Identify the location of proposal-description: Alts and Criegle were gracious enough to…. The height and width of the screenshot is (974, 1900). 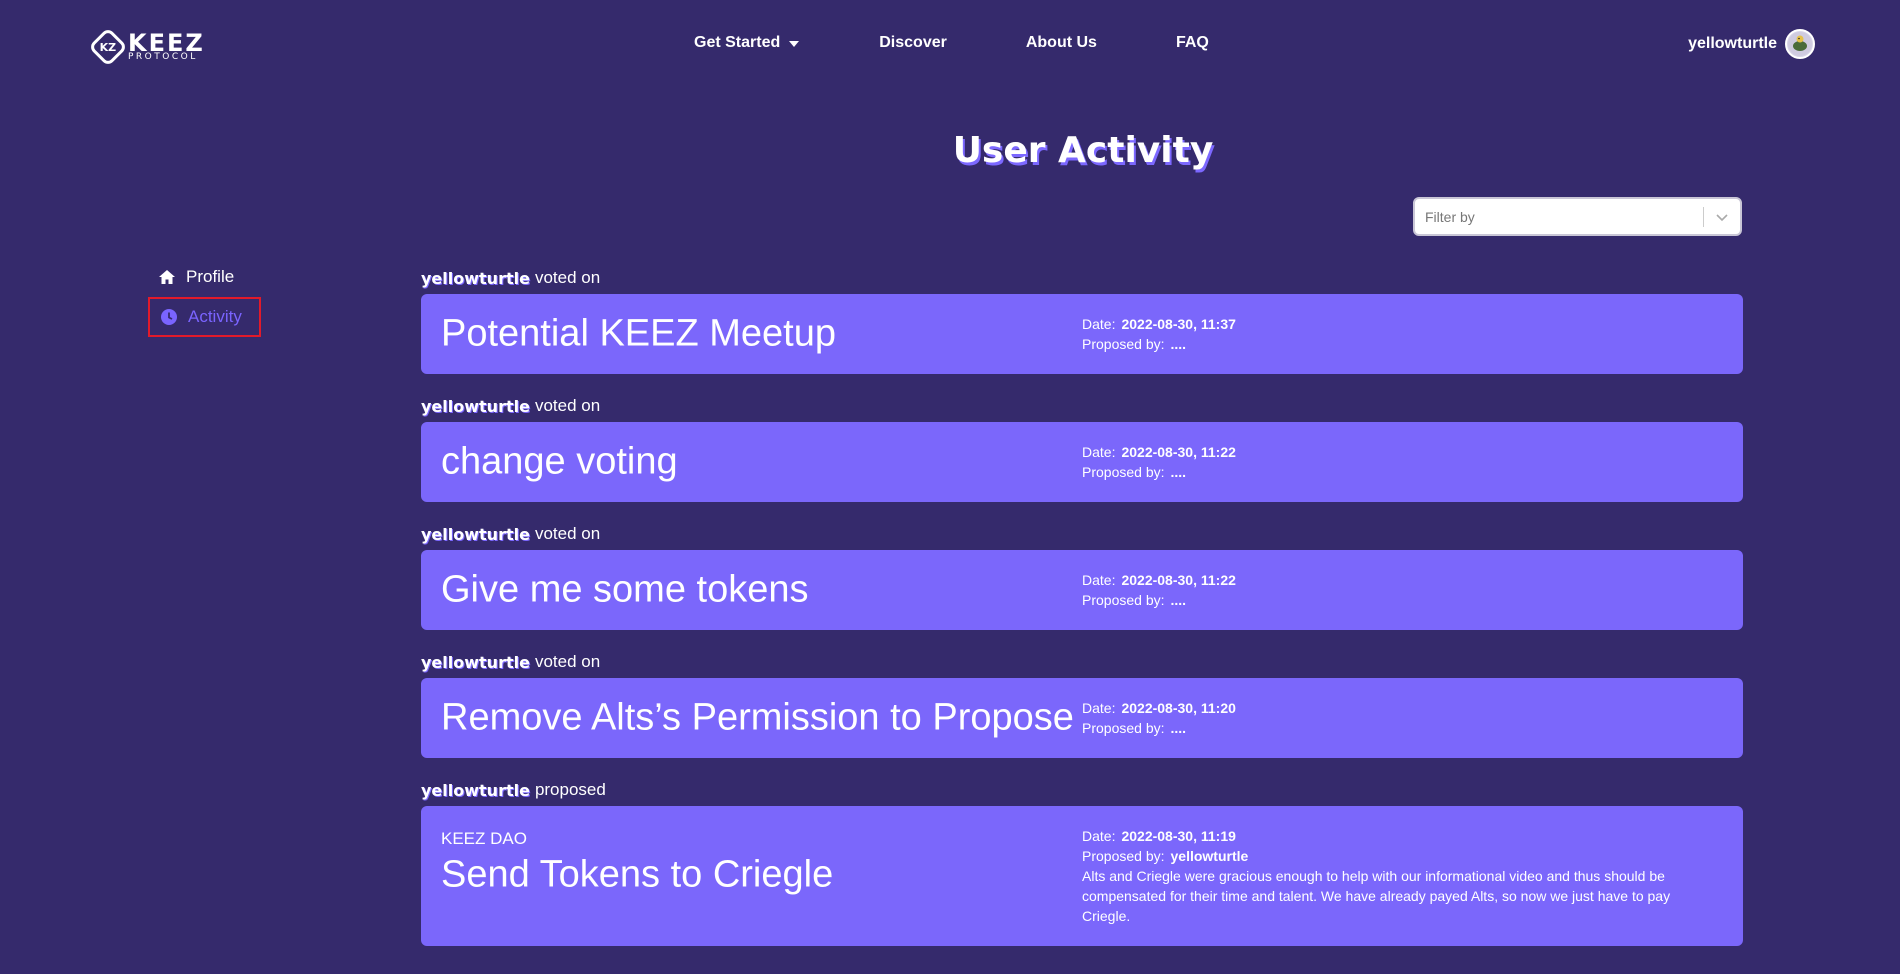
(1376, 896).